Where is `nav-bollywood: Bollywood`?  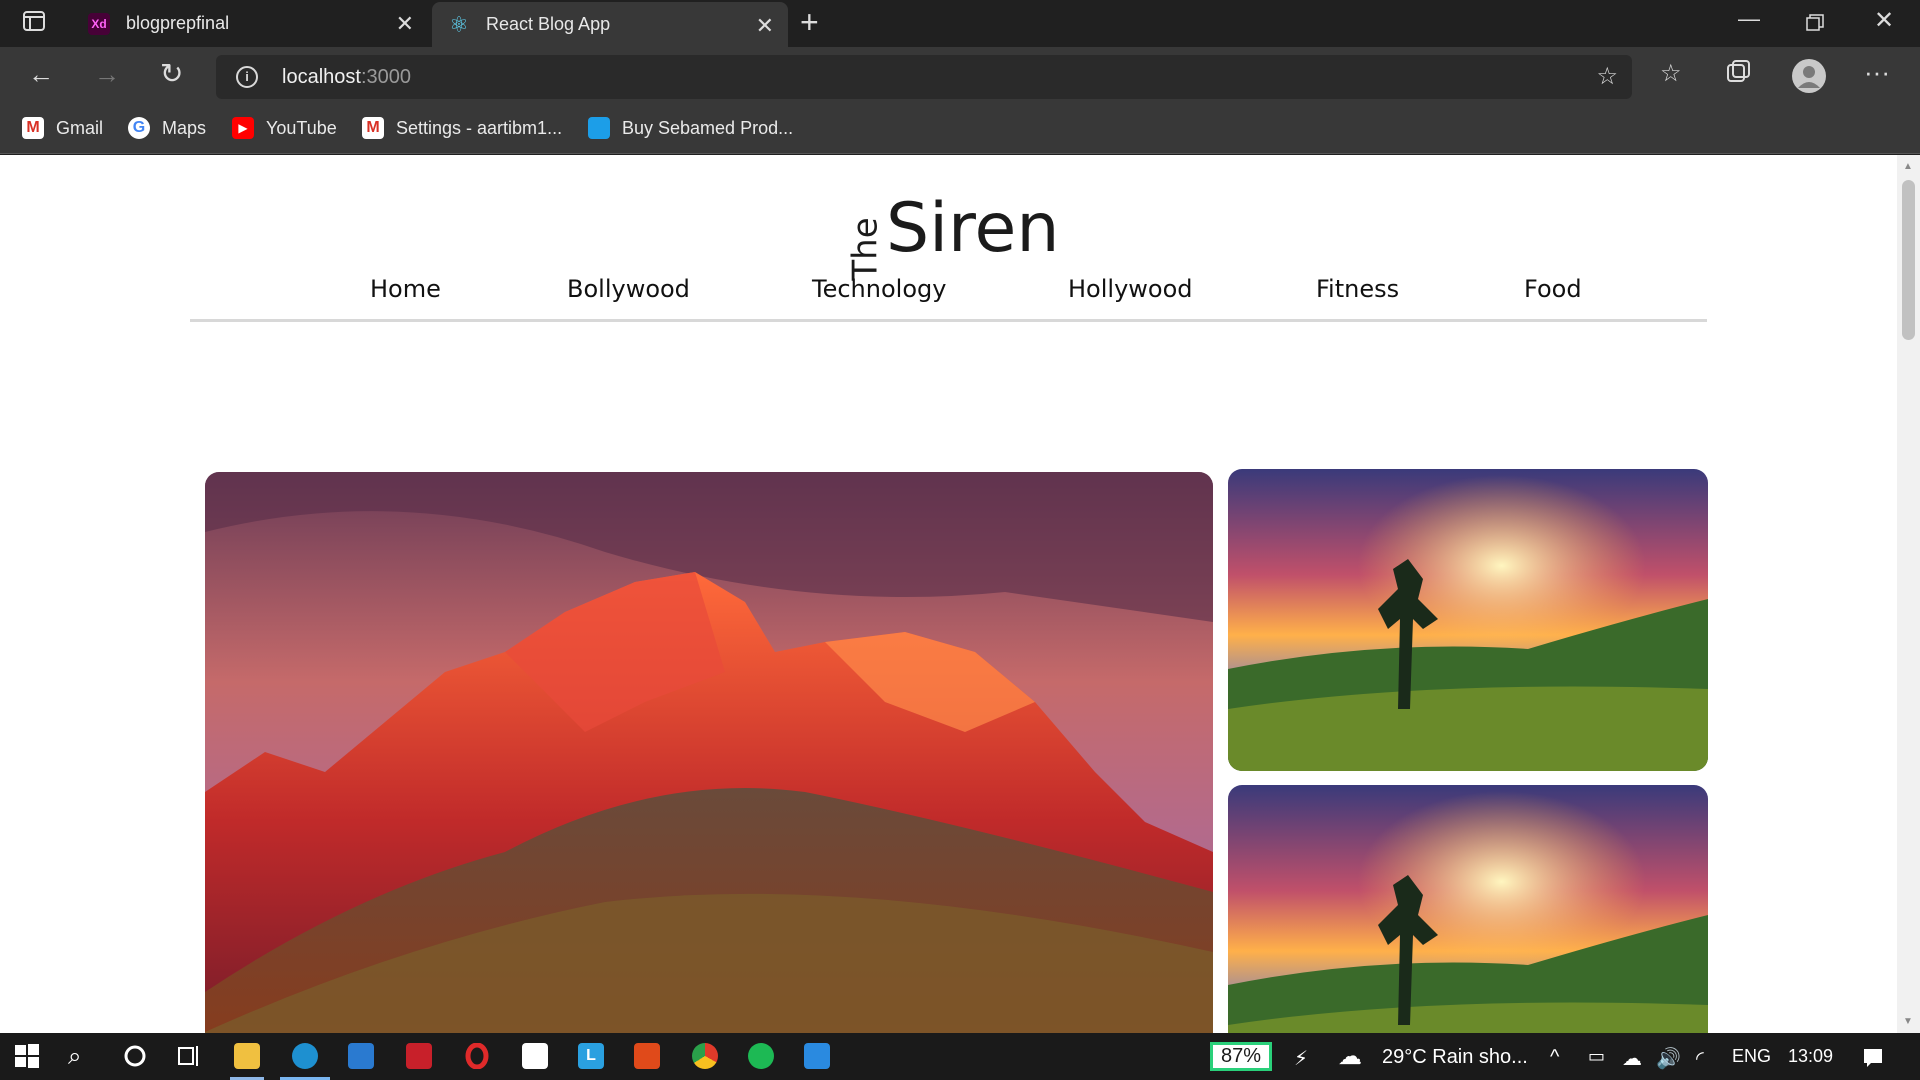
nav-bollywood: Bollywood is located at coordinates (628, 289).